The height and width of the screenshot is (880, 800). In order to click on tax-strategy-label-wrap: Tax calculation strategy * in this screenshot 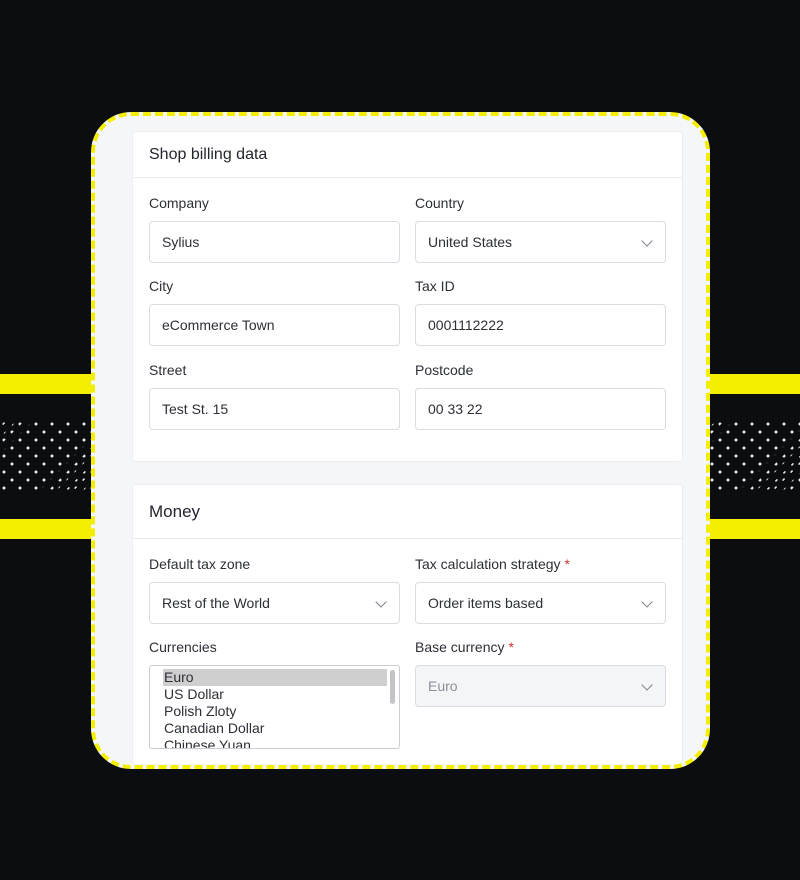, I will do `click(540, 564)`.